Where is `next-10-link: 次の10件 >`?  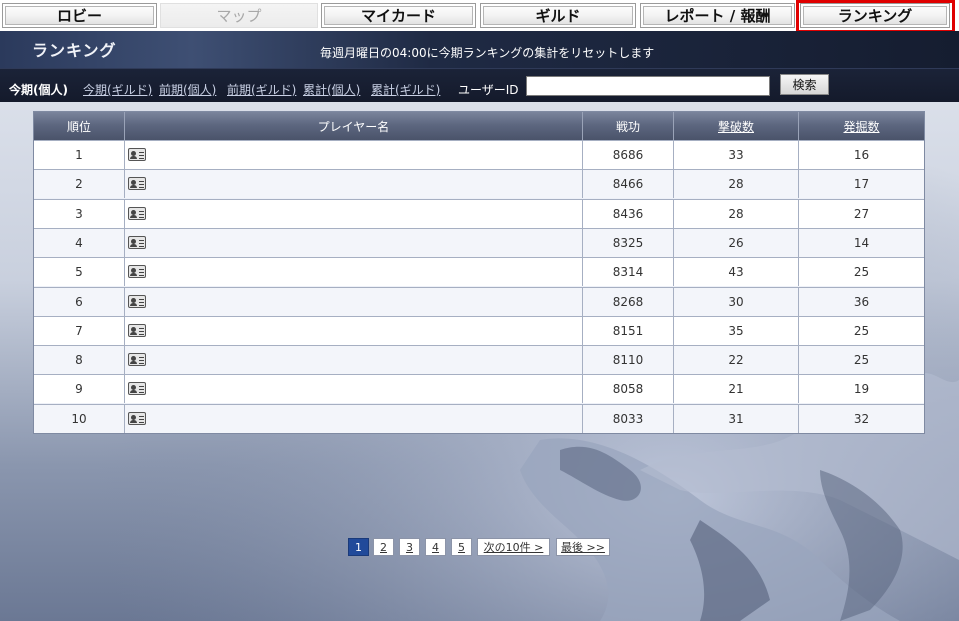 next-10-link: 次の10件 > is located at coordinates (513, 547).